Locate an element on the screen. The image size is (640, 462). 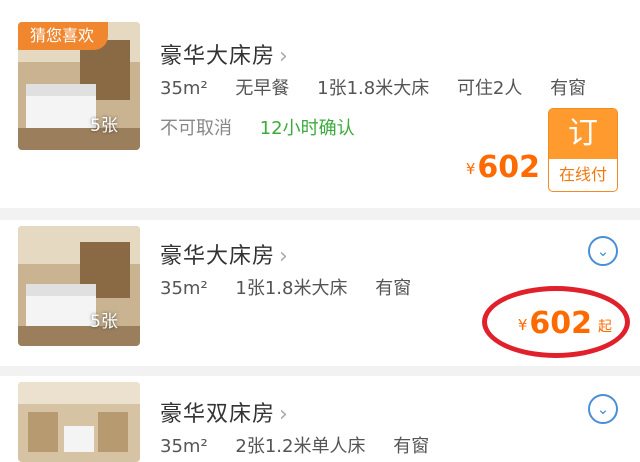
room-policy: 不可取消 12小时确认 is located at coordinates (268, 127).